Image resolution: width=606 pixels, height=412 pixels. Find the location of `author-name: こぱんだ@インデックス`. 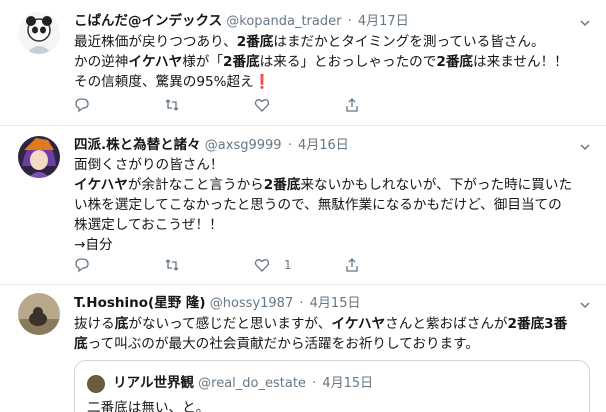

author-name: こぱんだ@インデックス is located at coordinates (148, 21).